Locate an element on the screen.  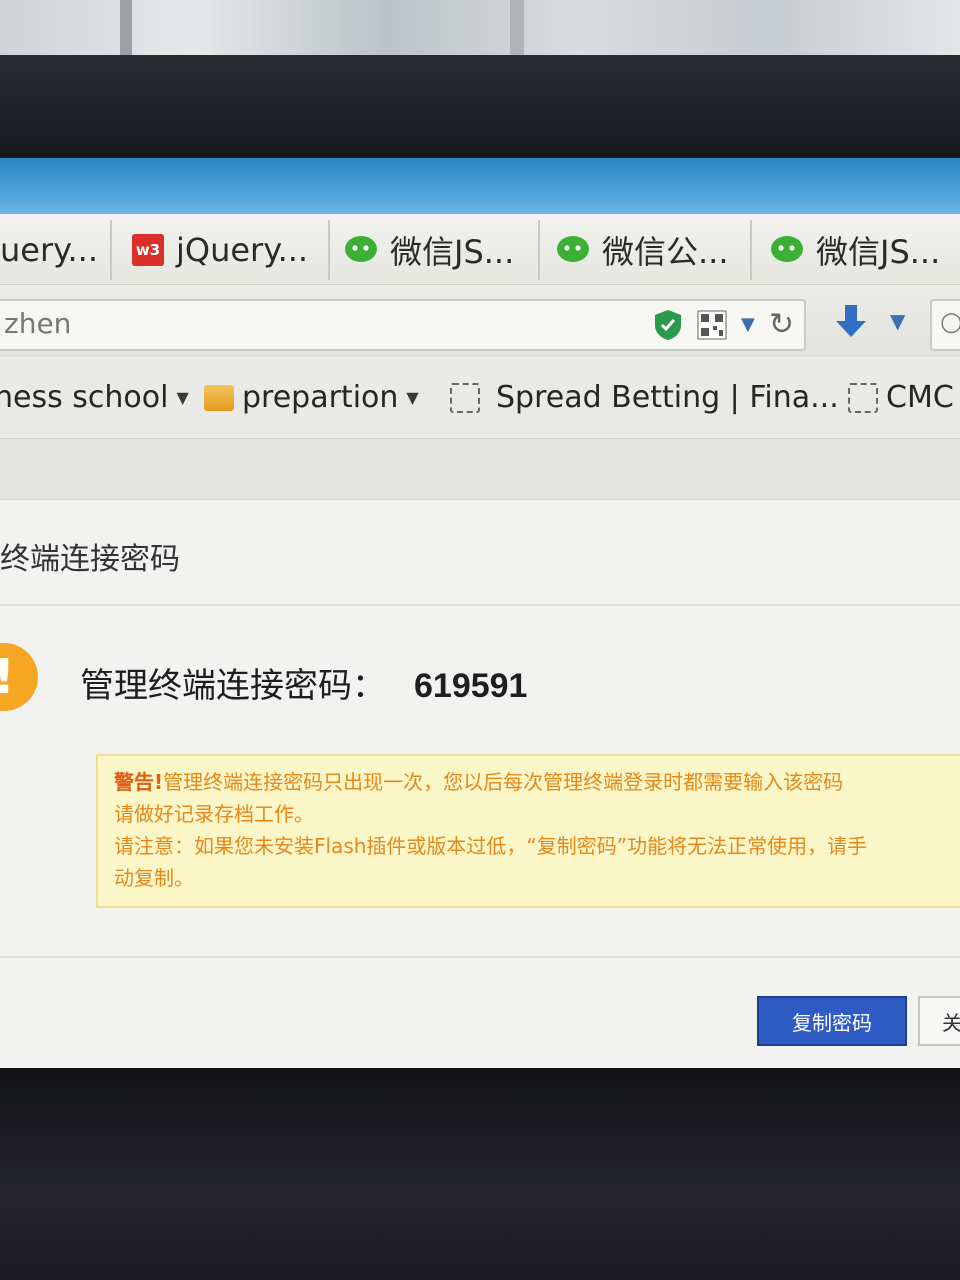
bookmark-folder-ness-school: ness school ▼ is located at coordinates (94, 397).